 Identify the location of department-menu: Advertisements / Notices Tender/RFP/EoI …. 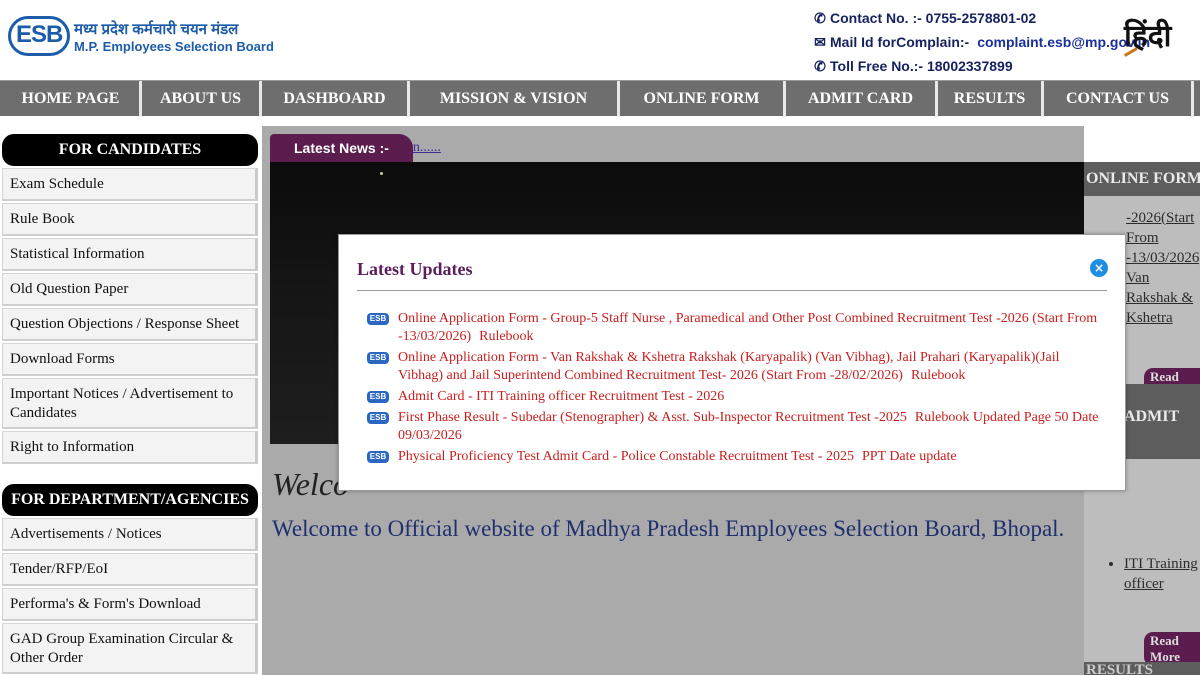
(130, 596).